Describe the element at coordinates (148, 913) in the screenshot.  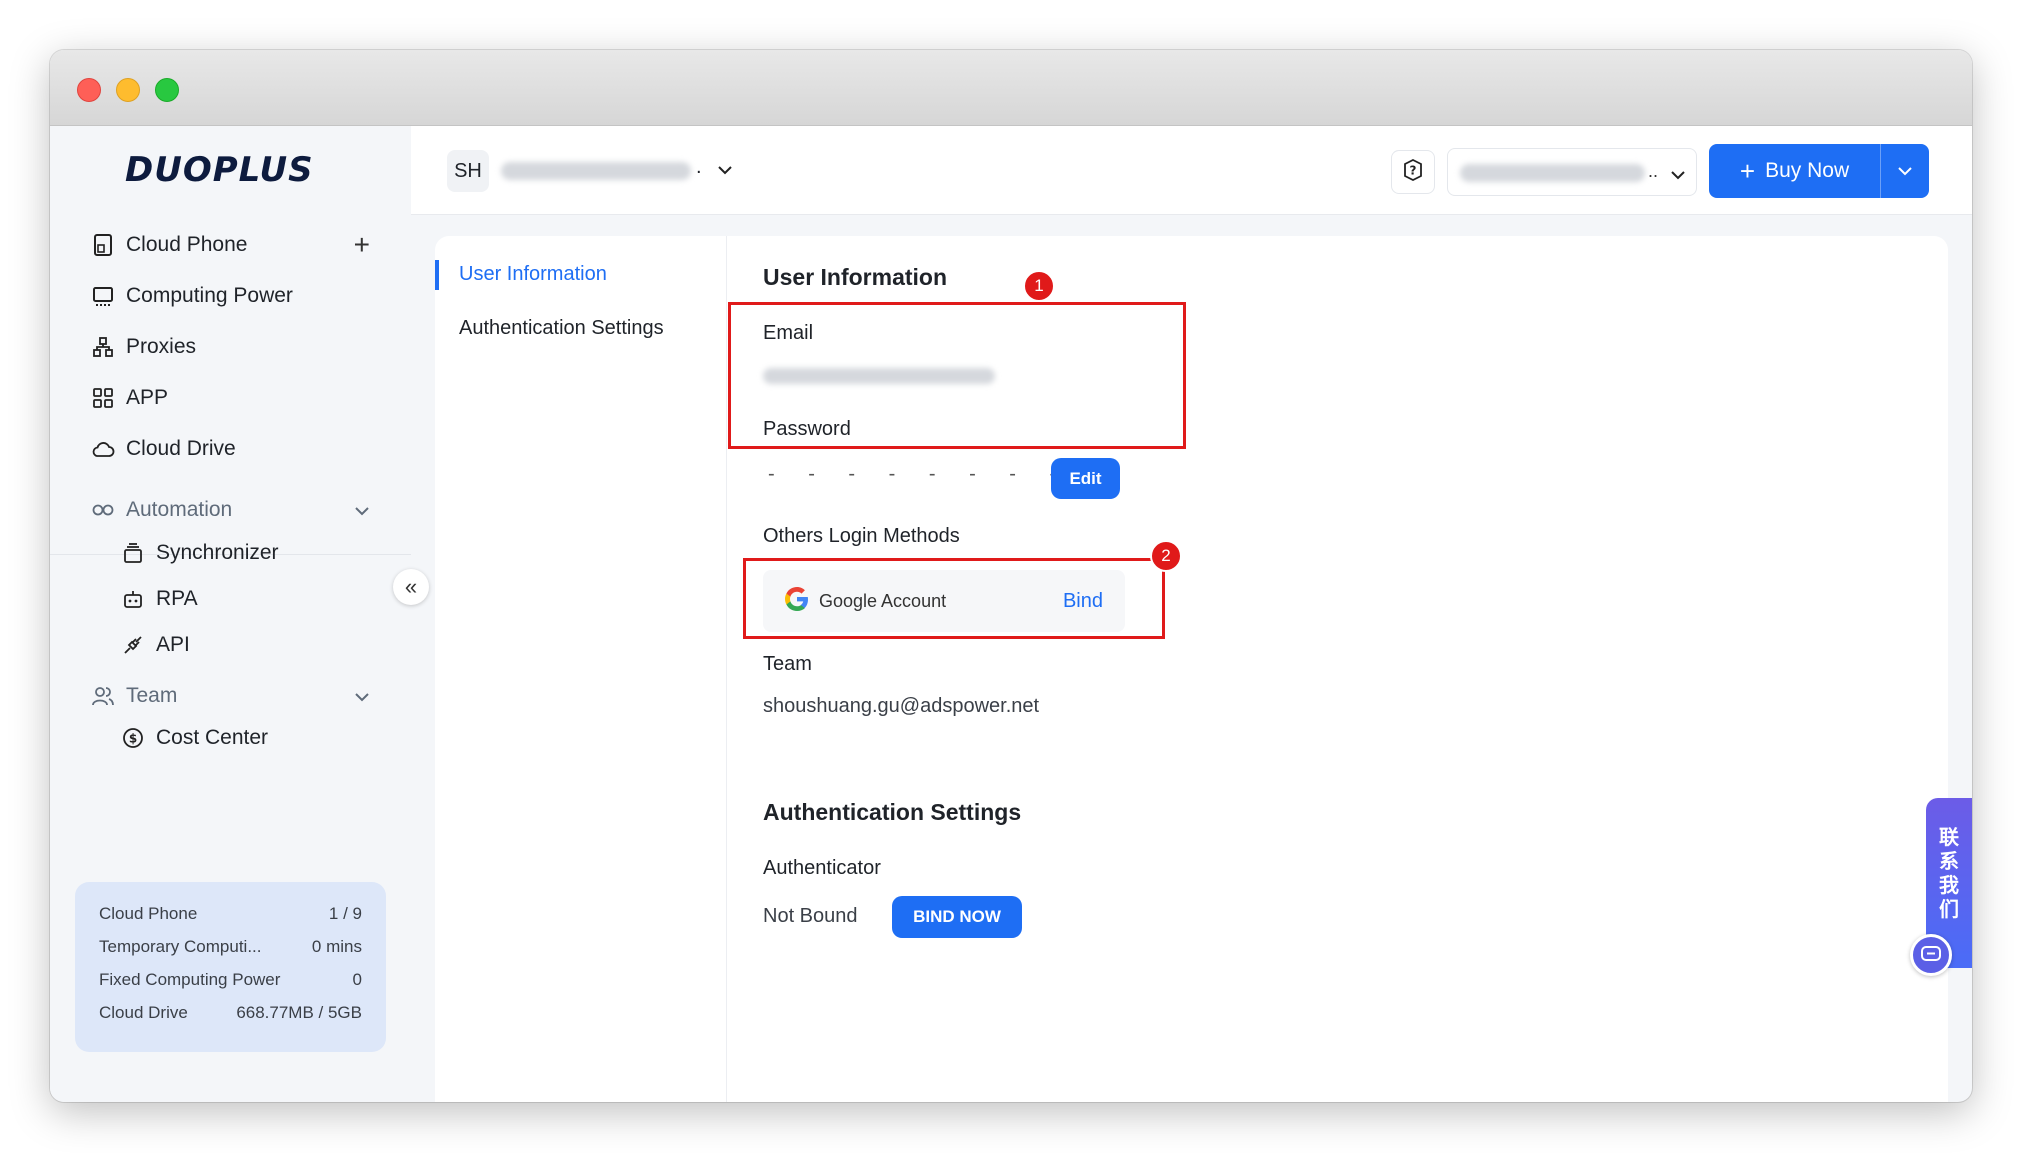
I see `usage-label: Cloud Phone` at that location.